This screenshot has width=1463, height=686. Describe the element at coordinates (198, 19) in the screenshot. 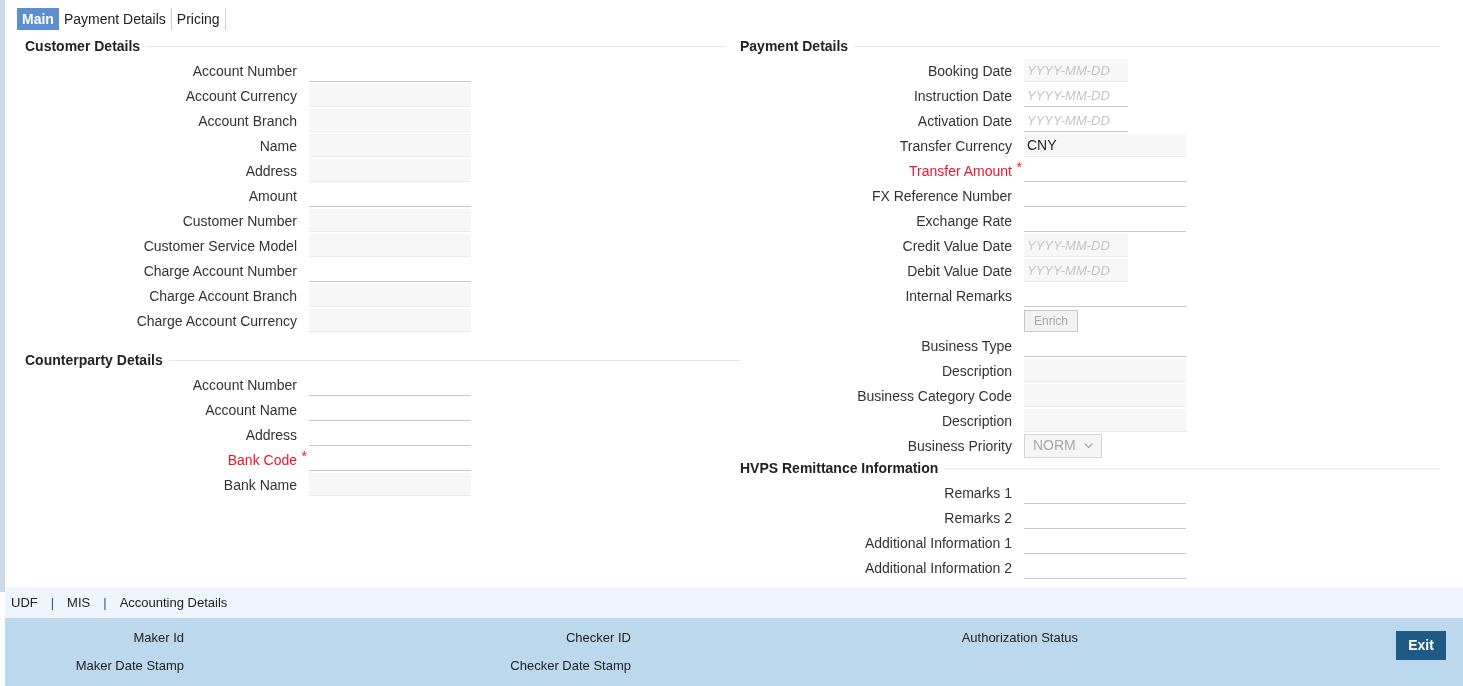

I see `tab: Pricing` at that location.